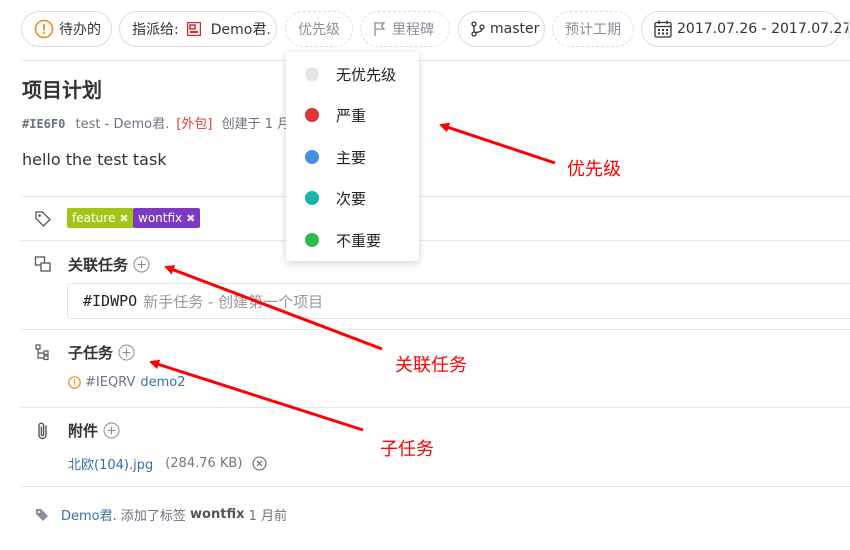  What do you see at coordinates (204, 463) in the screenshot?
I see `attachment-size: (284.76 KB)` at bounding box center [204, 463].